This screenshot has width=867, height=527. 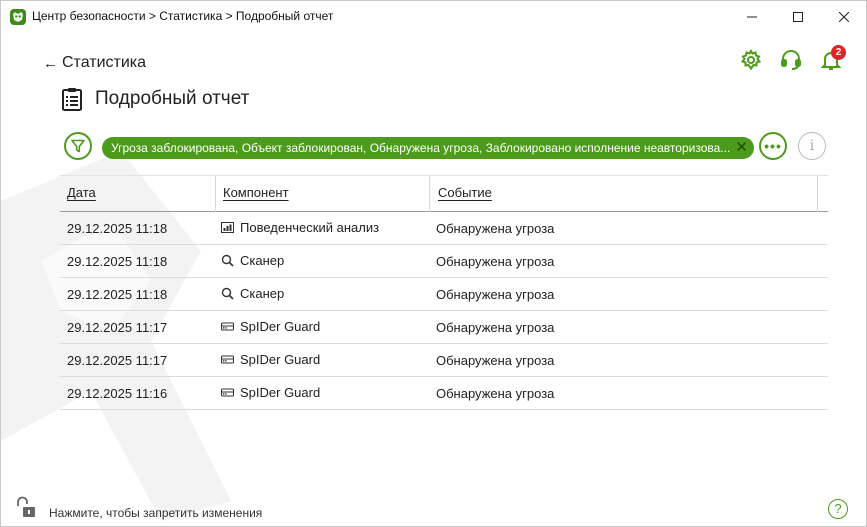 I want to click on lock-hint-text: Нажмите, чтобы запретить изменения, so click(x=155, y=513).